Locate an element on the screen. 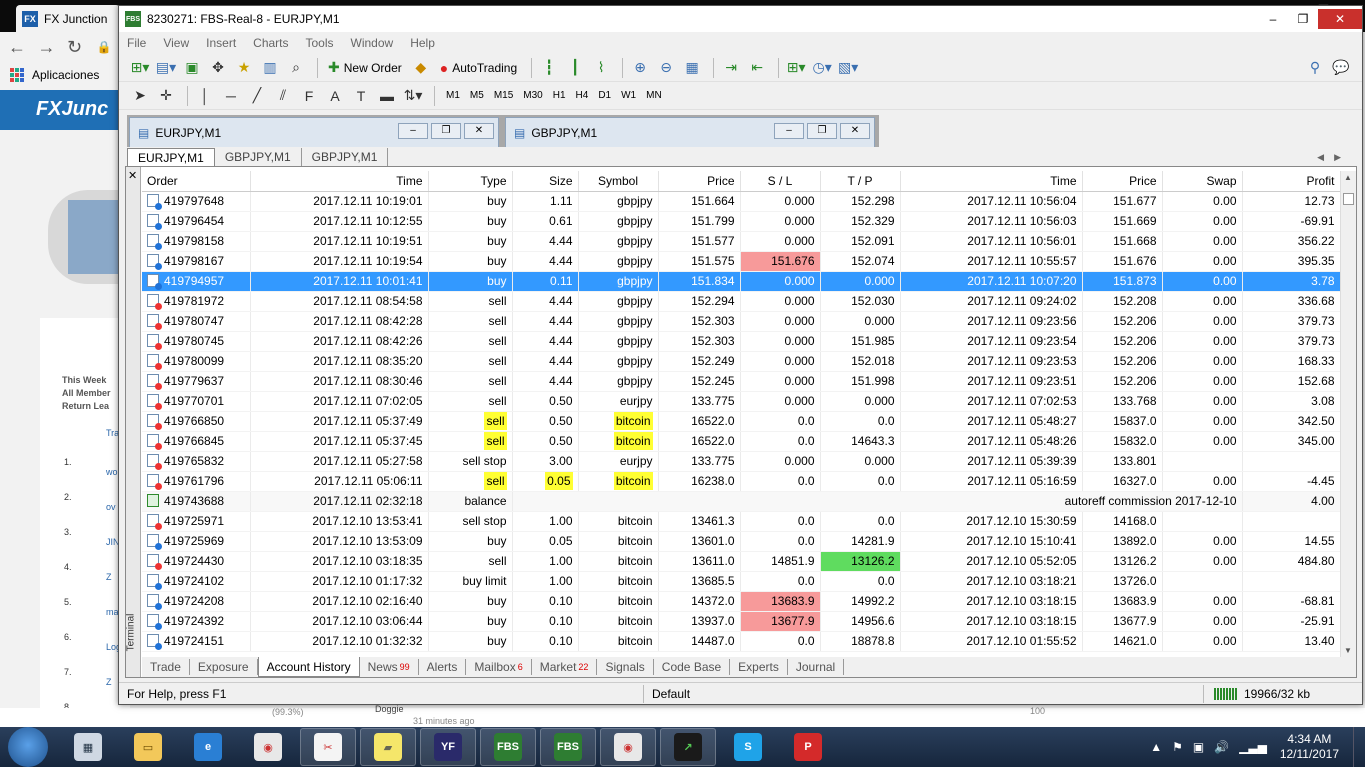 The height and width of the screenshot is (767, 1365). strategy-tester-icon: ⌕ is located at coordinates (296, 68).